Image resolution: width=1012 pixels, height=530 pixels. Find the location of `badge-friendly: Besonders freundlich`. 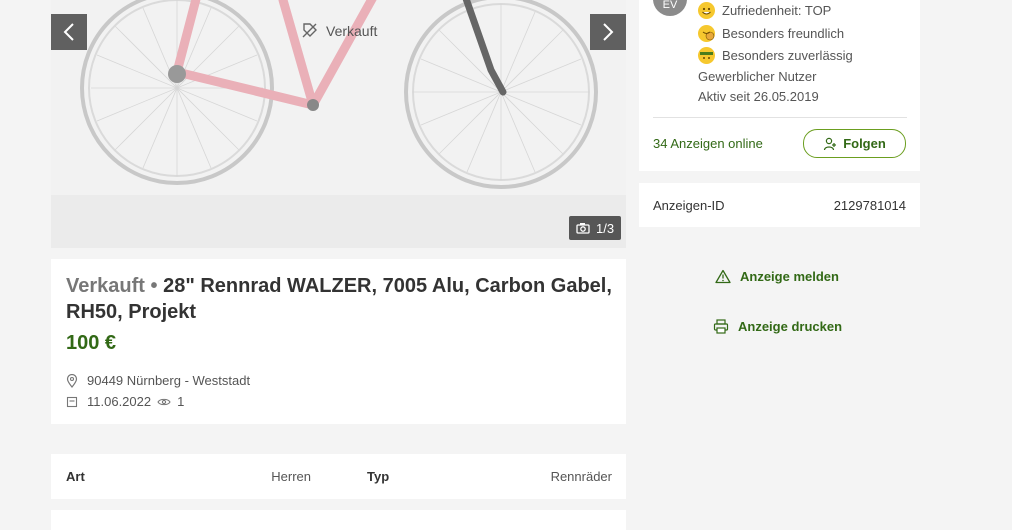

badge-friendly: Besonders freundlich is located at coordinates (771, 33).